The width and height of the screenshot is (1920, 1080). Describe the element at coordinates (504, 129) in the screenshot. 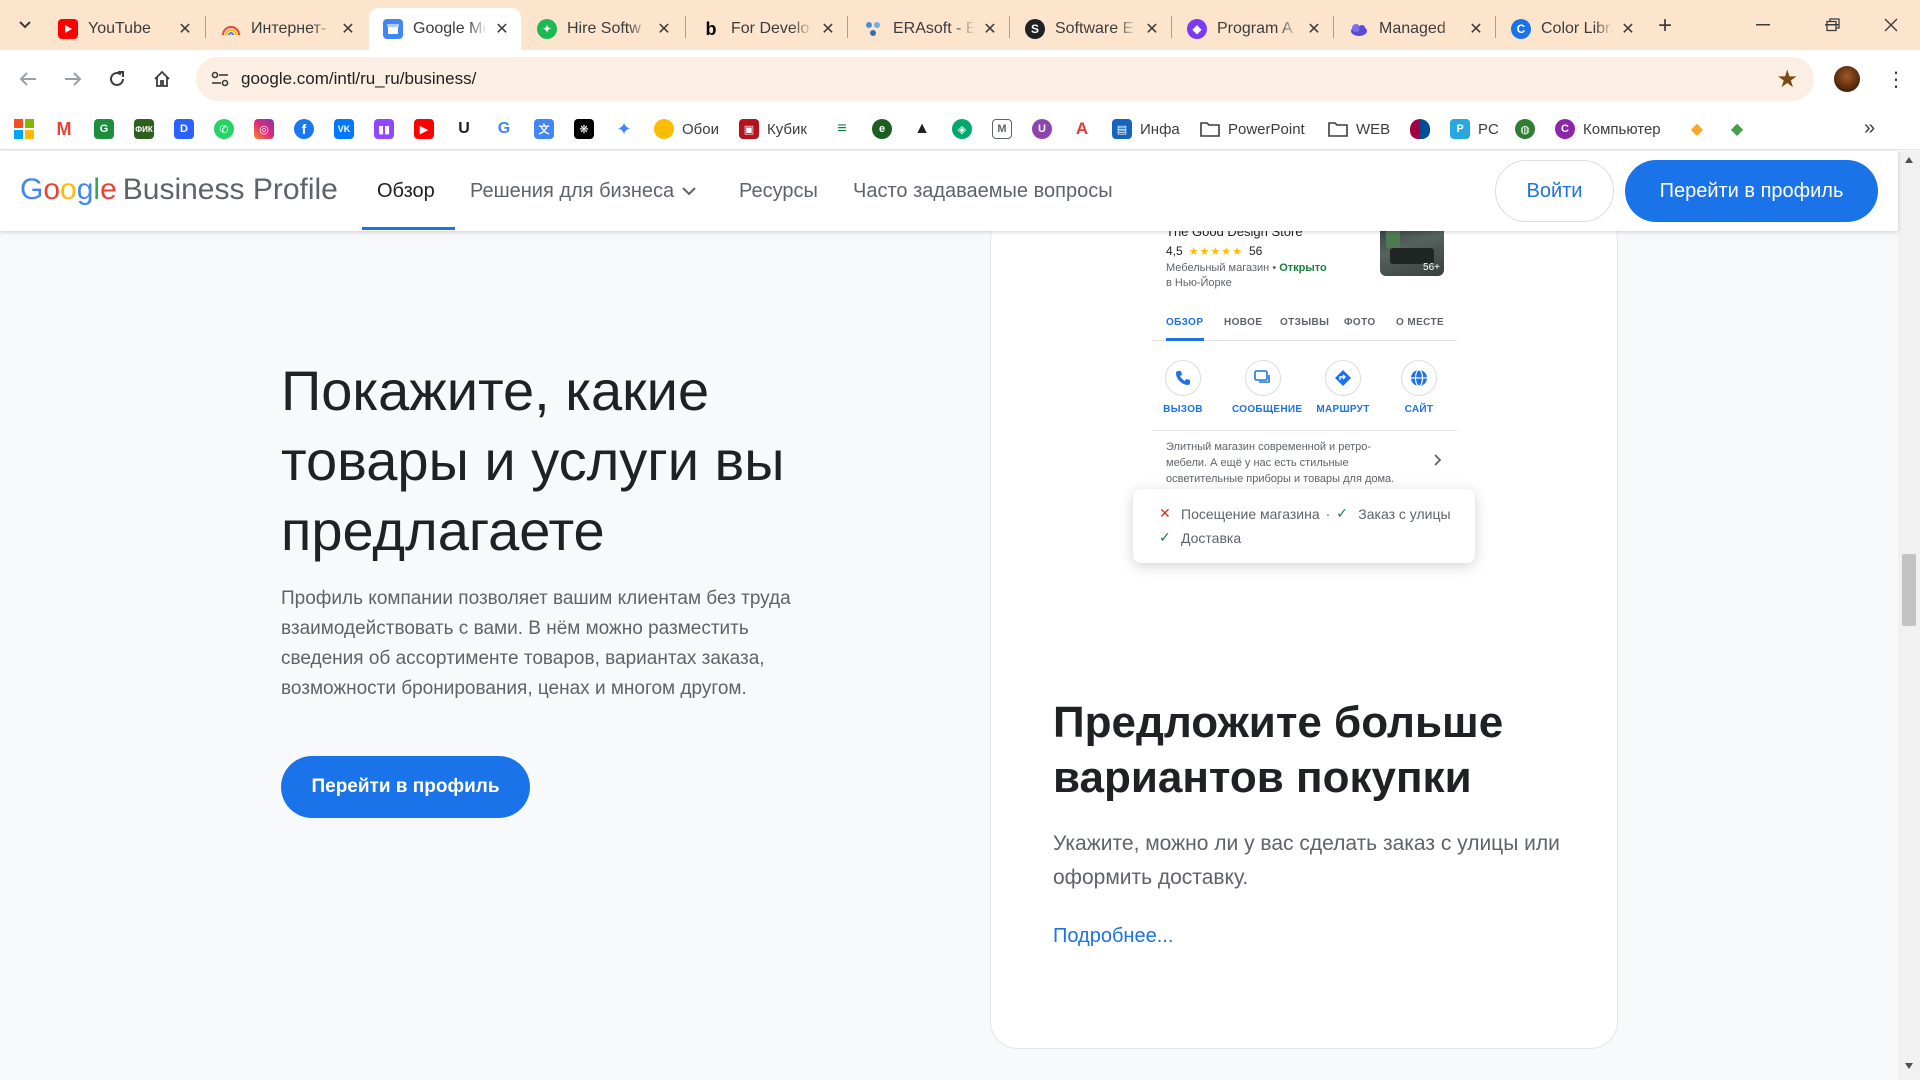

I see `bookmark-google: G` at that location.